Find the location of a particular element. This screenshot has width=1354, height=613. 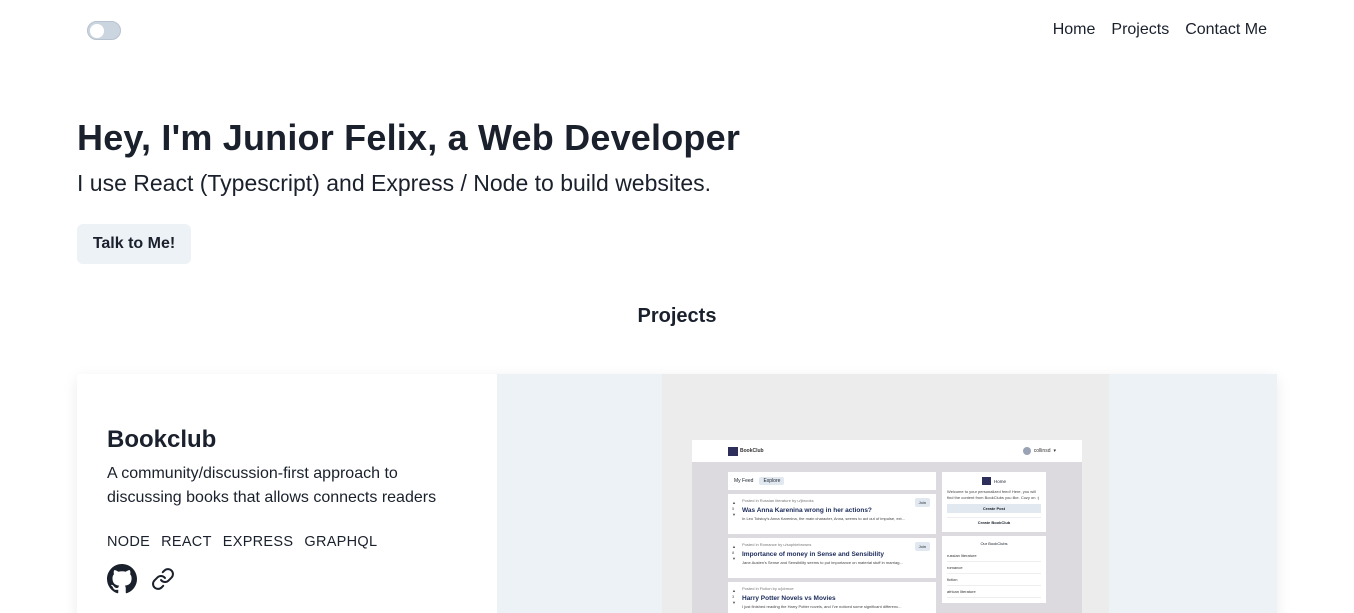

project-links is located at coordinates (287, 581).